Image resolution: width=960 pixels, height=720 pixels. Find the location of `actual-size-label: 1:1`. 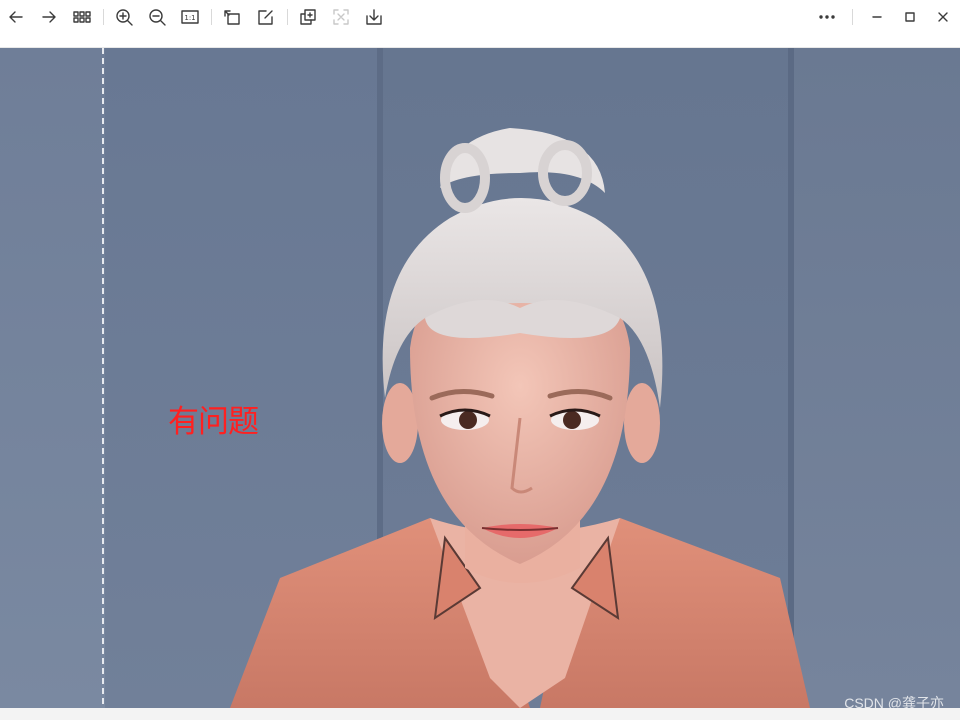

actual-size-label: 1:1 is located at coordinates (189, 18).